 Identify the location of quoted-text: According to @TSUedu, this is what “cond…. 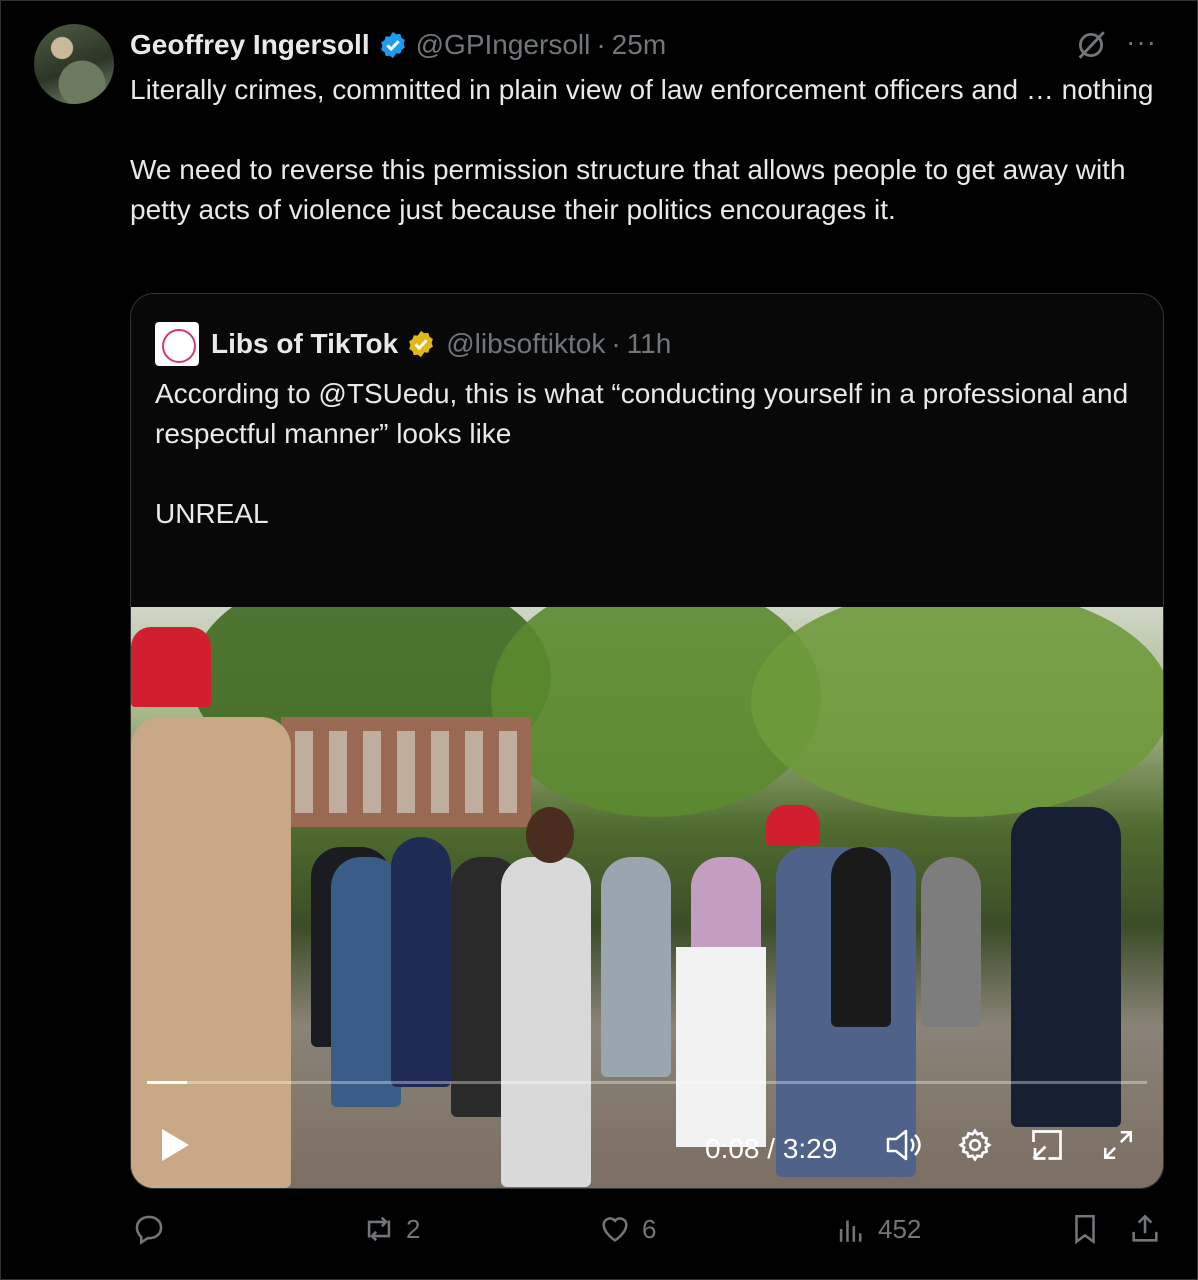
(642, 453).